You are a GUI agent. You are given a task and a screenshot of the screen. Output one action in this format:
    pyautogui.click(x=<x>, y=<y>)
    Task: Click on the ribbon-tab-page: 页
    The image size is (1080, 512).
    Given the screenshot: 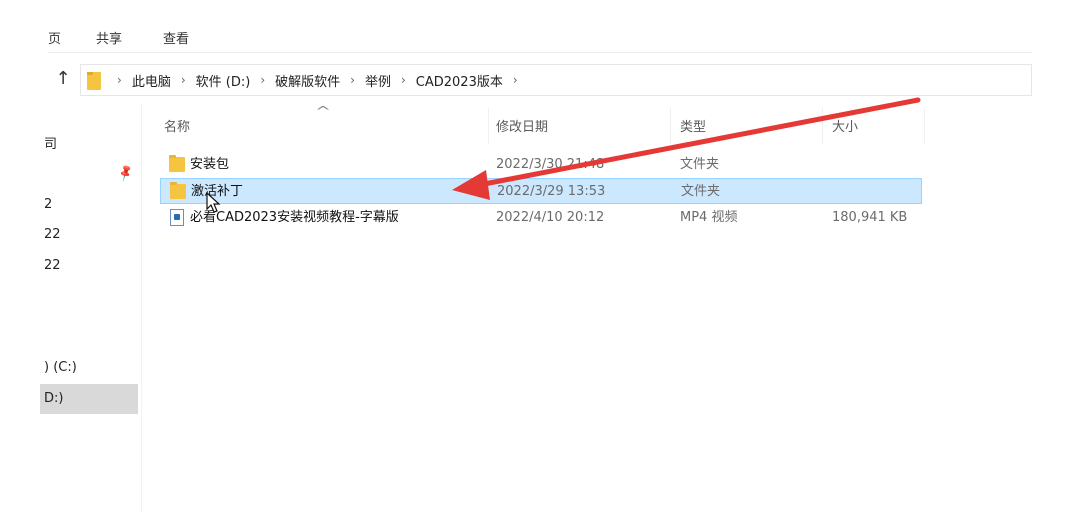 What is the action you would take?
    pyautogui.click(x=54, y=37)
    